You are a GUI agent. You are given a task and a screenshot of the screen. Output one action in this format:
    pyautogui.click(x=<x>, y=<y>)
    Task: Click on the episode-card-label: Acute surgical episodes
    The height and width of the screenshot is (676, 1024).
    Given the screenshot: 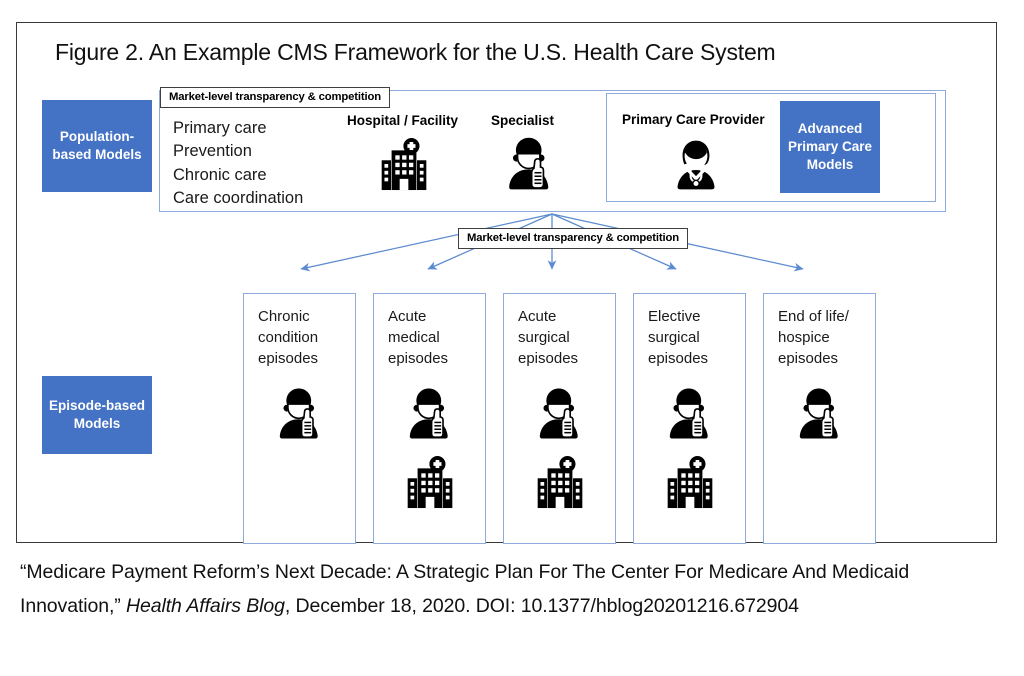 What is the action you would take?
    pyautogui.click(x=548, y=337)
    